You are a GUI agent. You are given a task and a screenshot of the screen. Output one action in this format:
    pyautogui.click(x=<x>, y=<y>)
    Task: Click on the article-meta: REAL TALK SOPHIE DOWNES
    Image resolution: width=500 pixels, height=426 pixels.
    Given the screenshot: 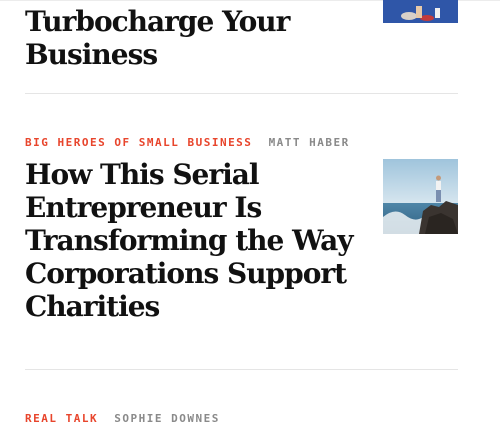 What is the action you would take?
    pyautogui.click(x=122, y=418)
    